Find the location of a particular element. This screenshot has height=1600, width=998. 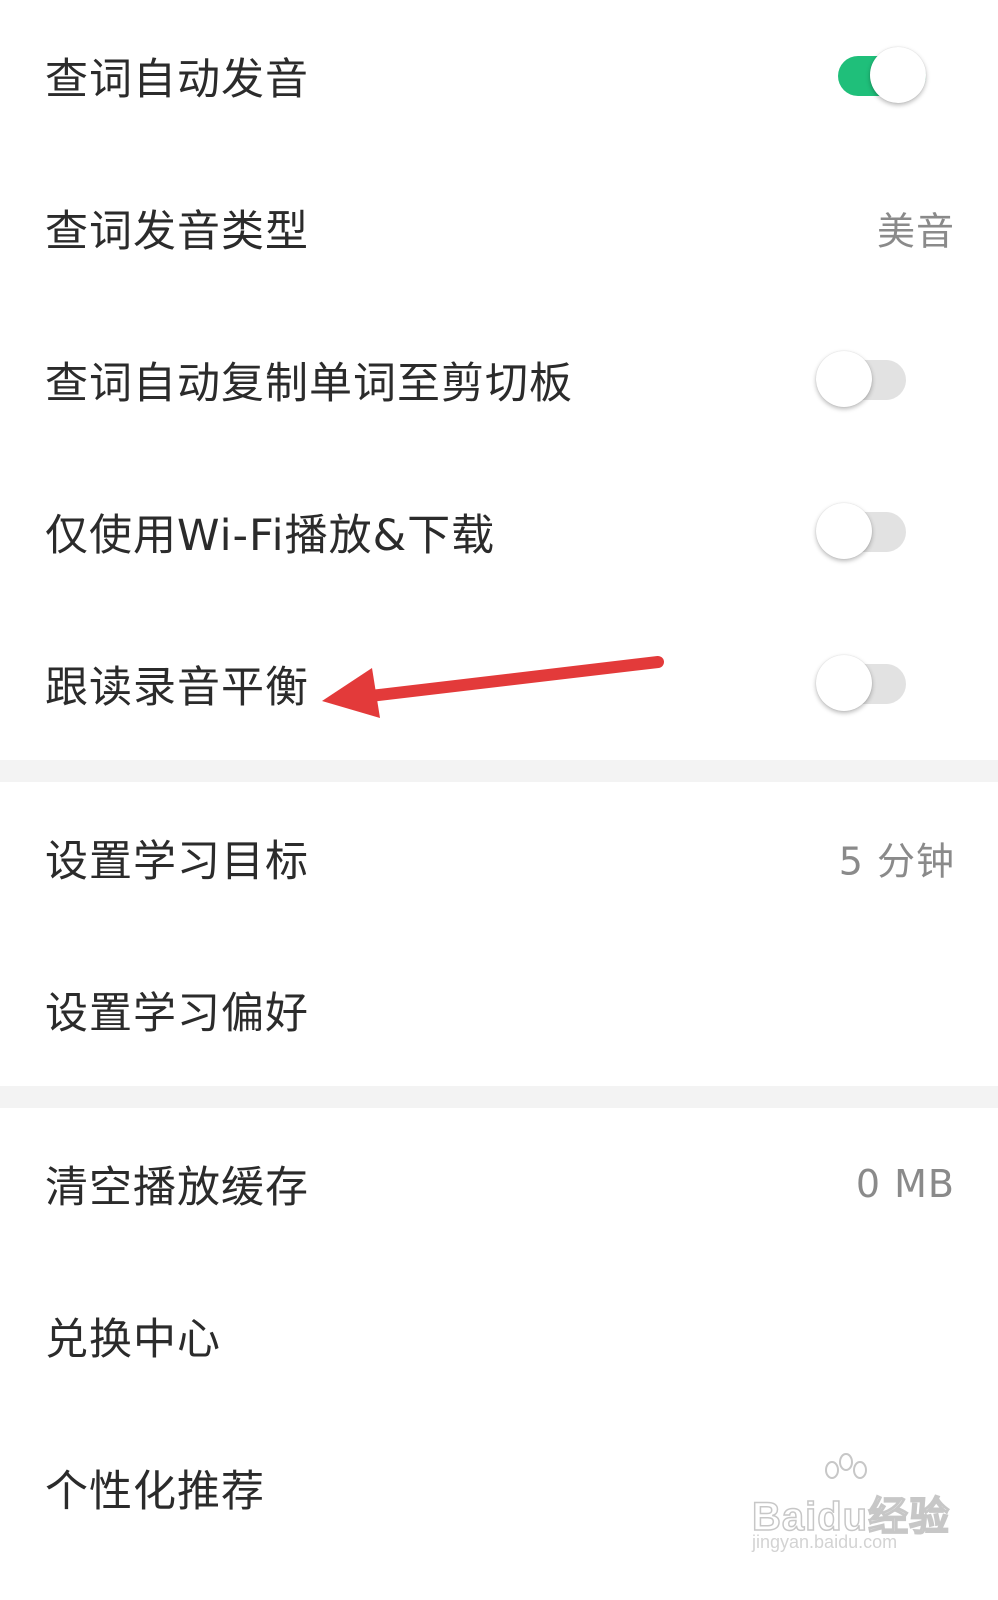

setting-row-study-pref: 设置学习偏好 is located at coordinates (499, 1010).